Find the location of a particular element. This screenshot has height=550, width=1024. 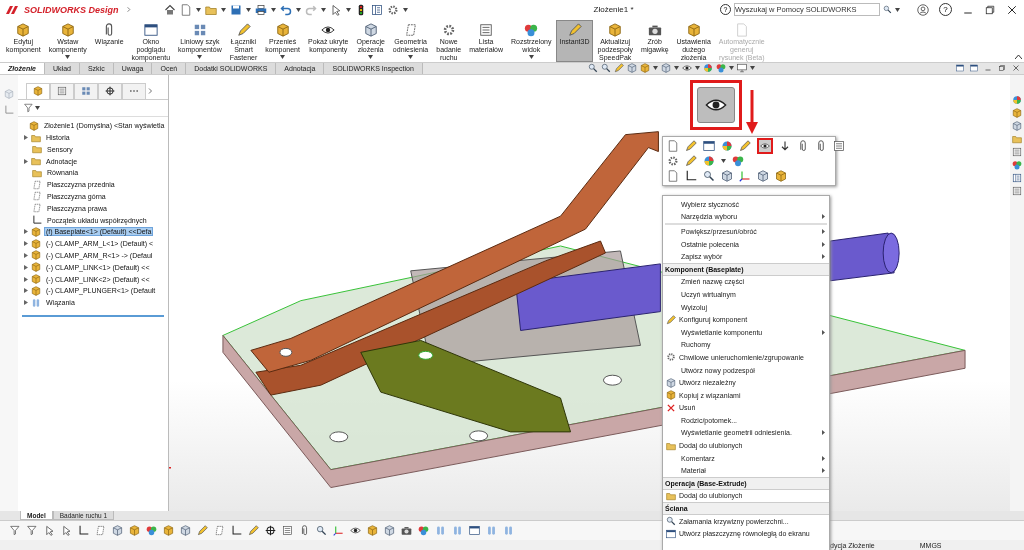

app-logo: SOLIDWORKS Design is located at coordinates (71, 9).